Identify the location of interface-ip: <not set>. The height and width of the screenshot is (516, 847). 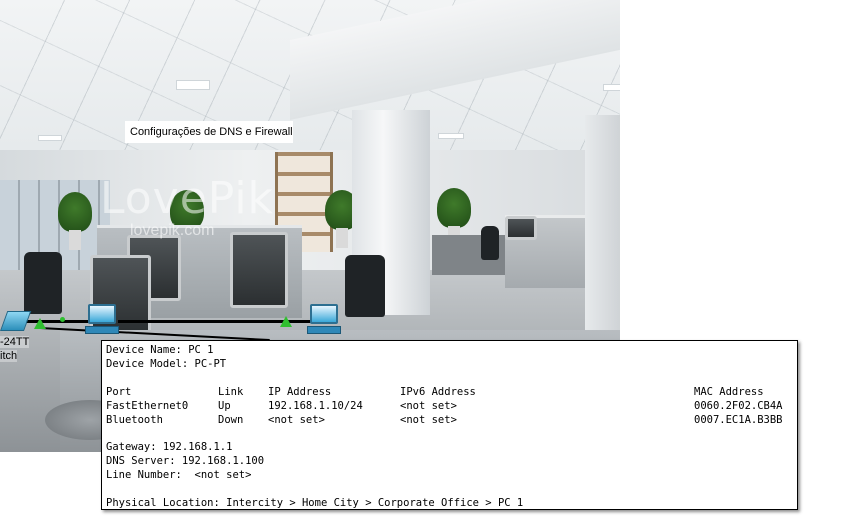
(296, 420).